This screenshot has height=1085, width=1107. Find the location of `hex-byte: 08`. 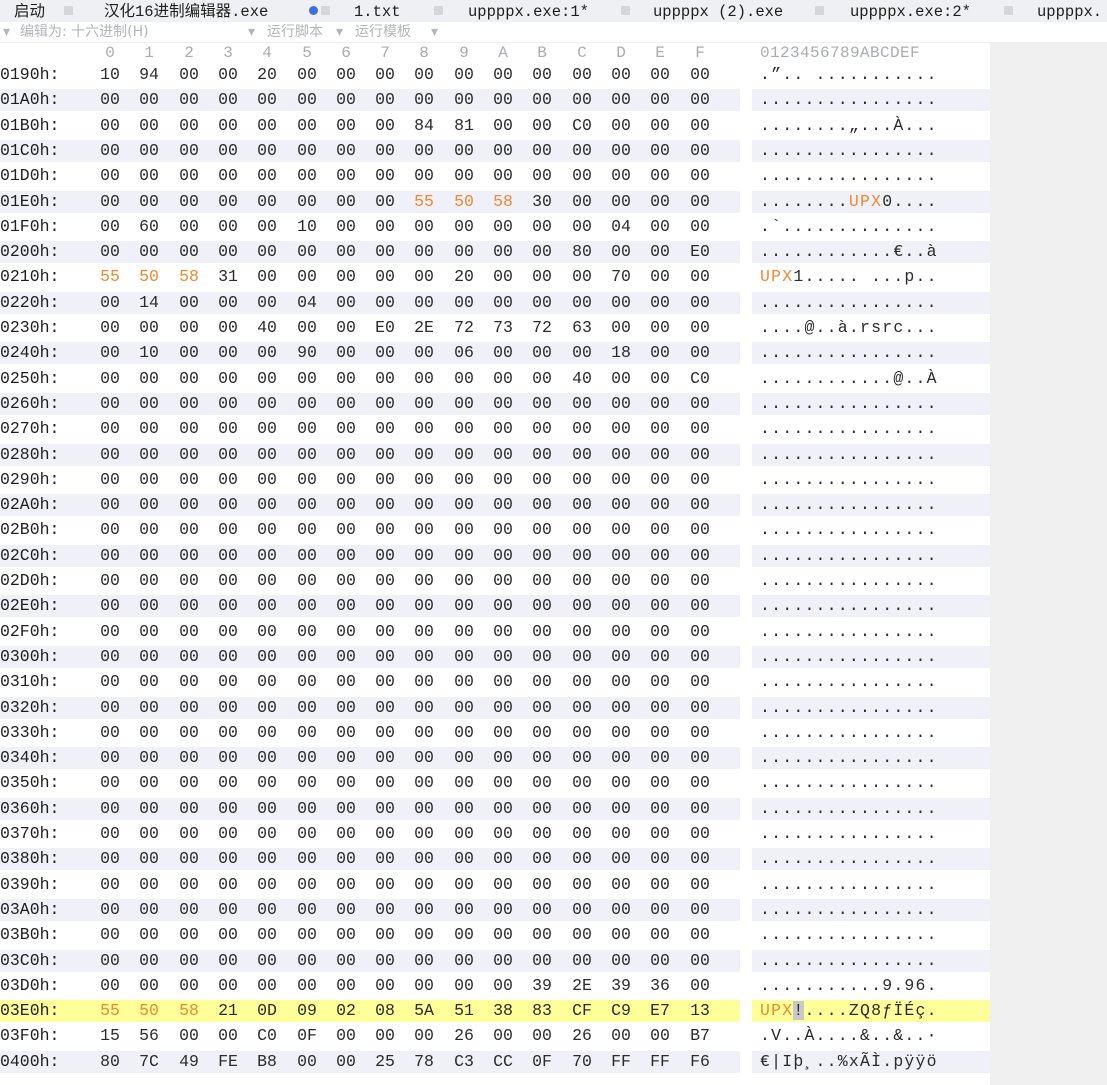

hex-byte: 08 is located at coordinates (385, 1011).